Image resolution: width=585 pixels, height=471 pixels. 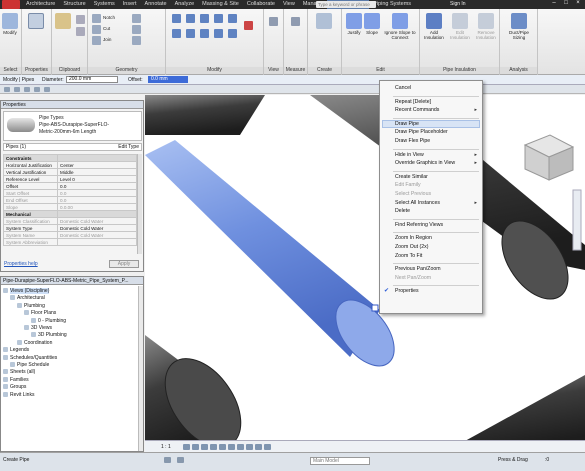 What do you see at coordinates (11, 4) in the screenshot?
I see `application-menu-button` at bounding box center [11, 4].